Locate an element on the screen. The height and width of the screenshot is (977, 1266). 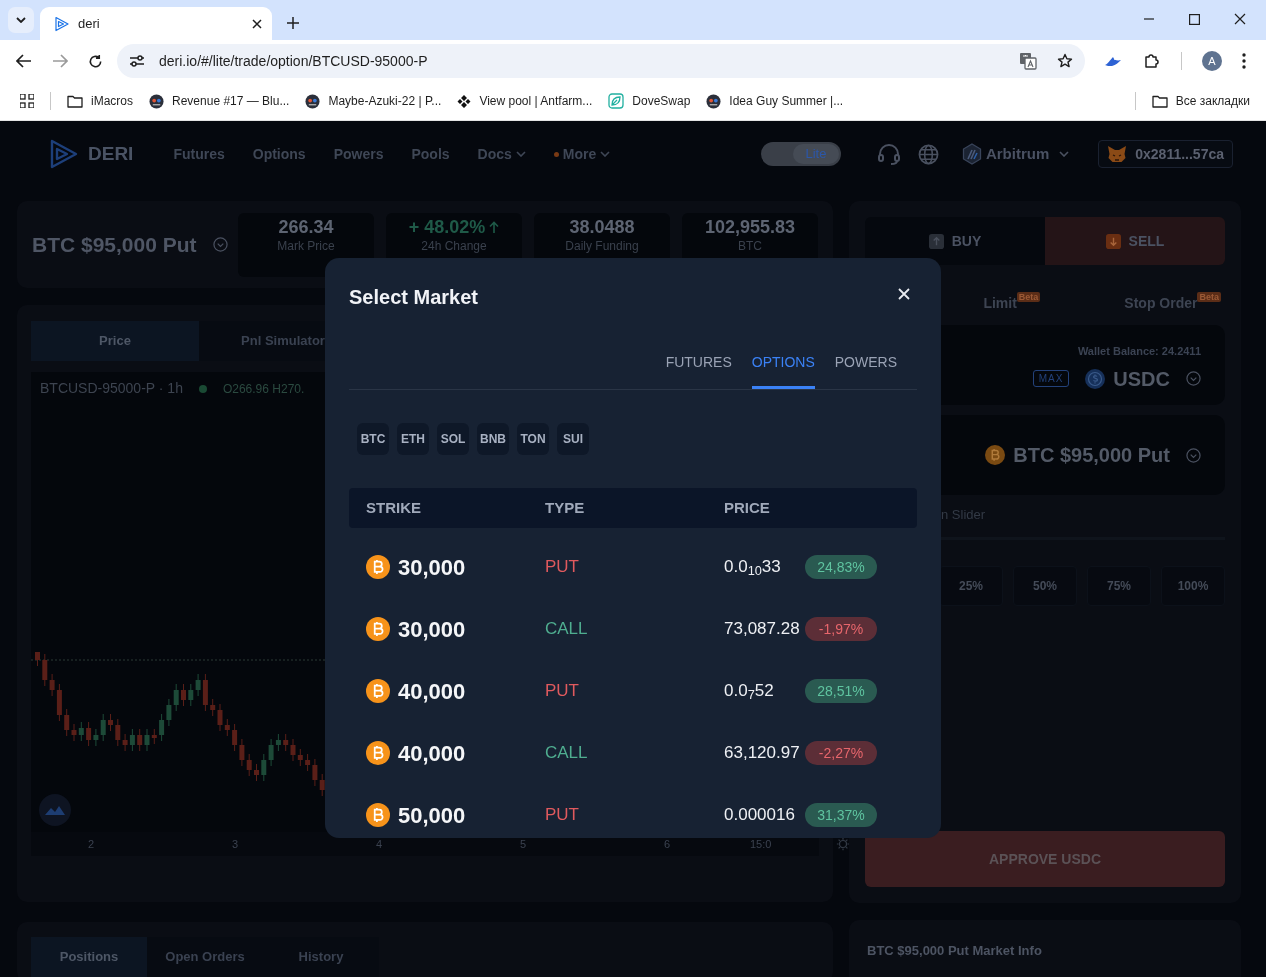
logo-text: DERI is located at coordinates (111, 153).